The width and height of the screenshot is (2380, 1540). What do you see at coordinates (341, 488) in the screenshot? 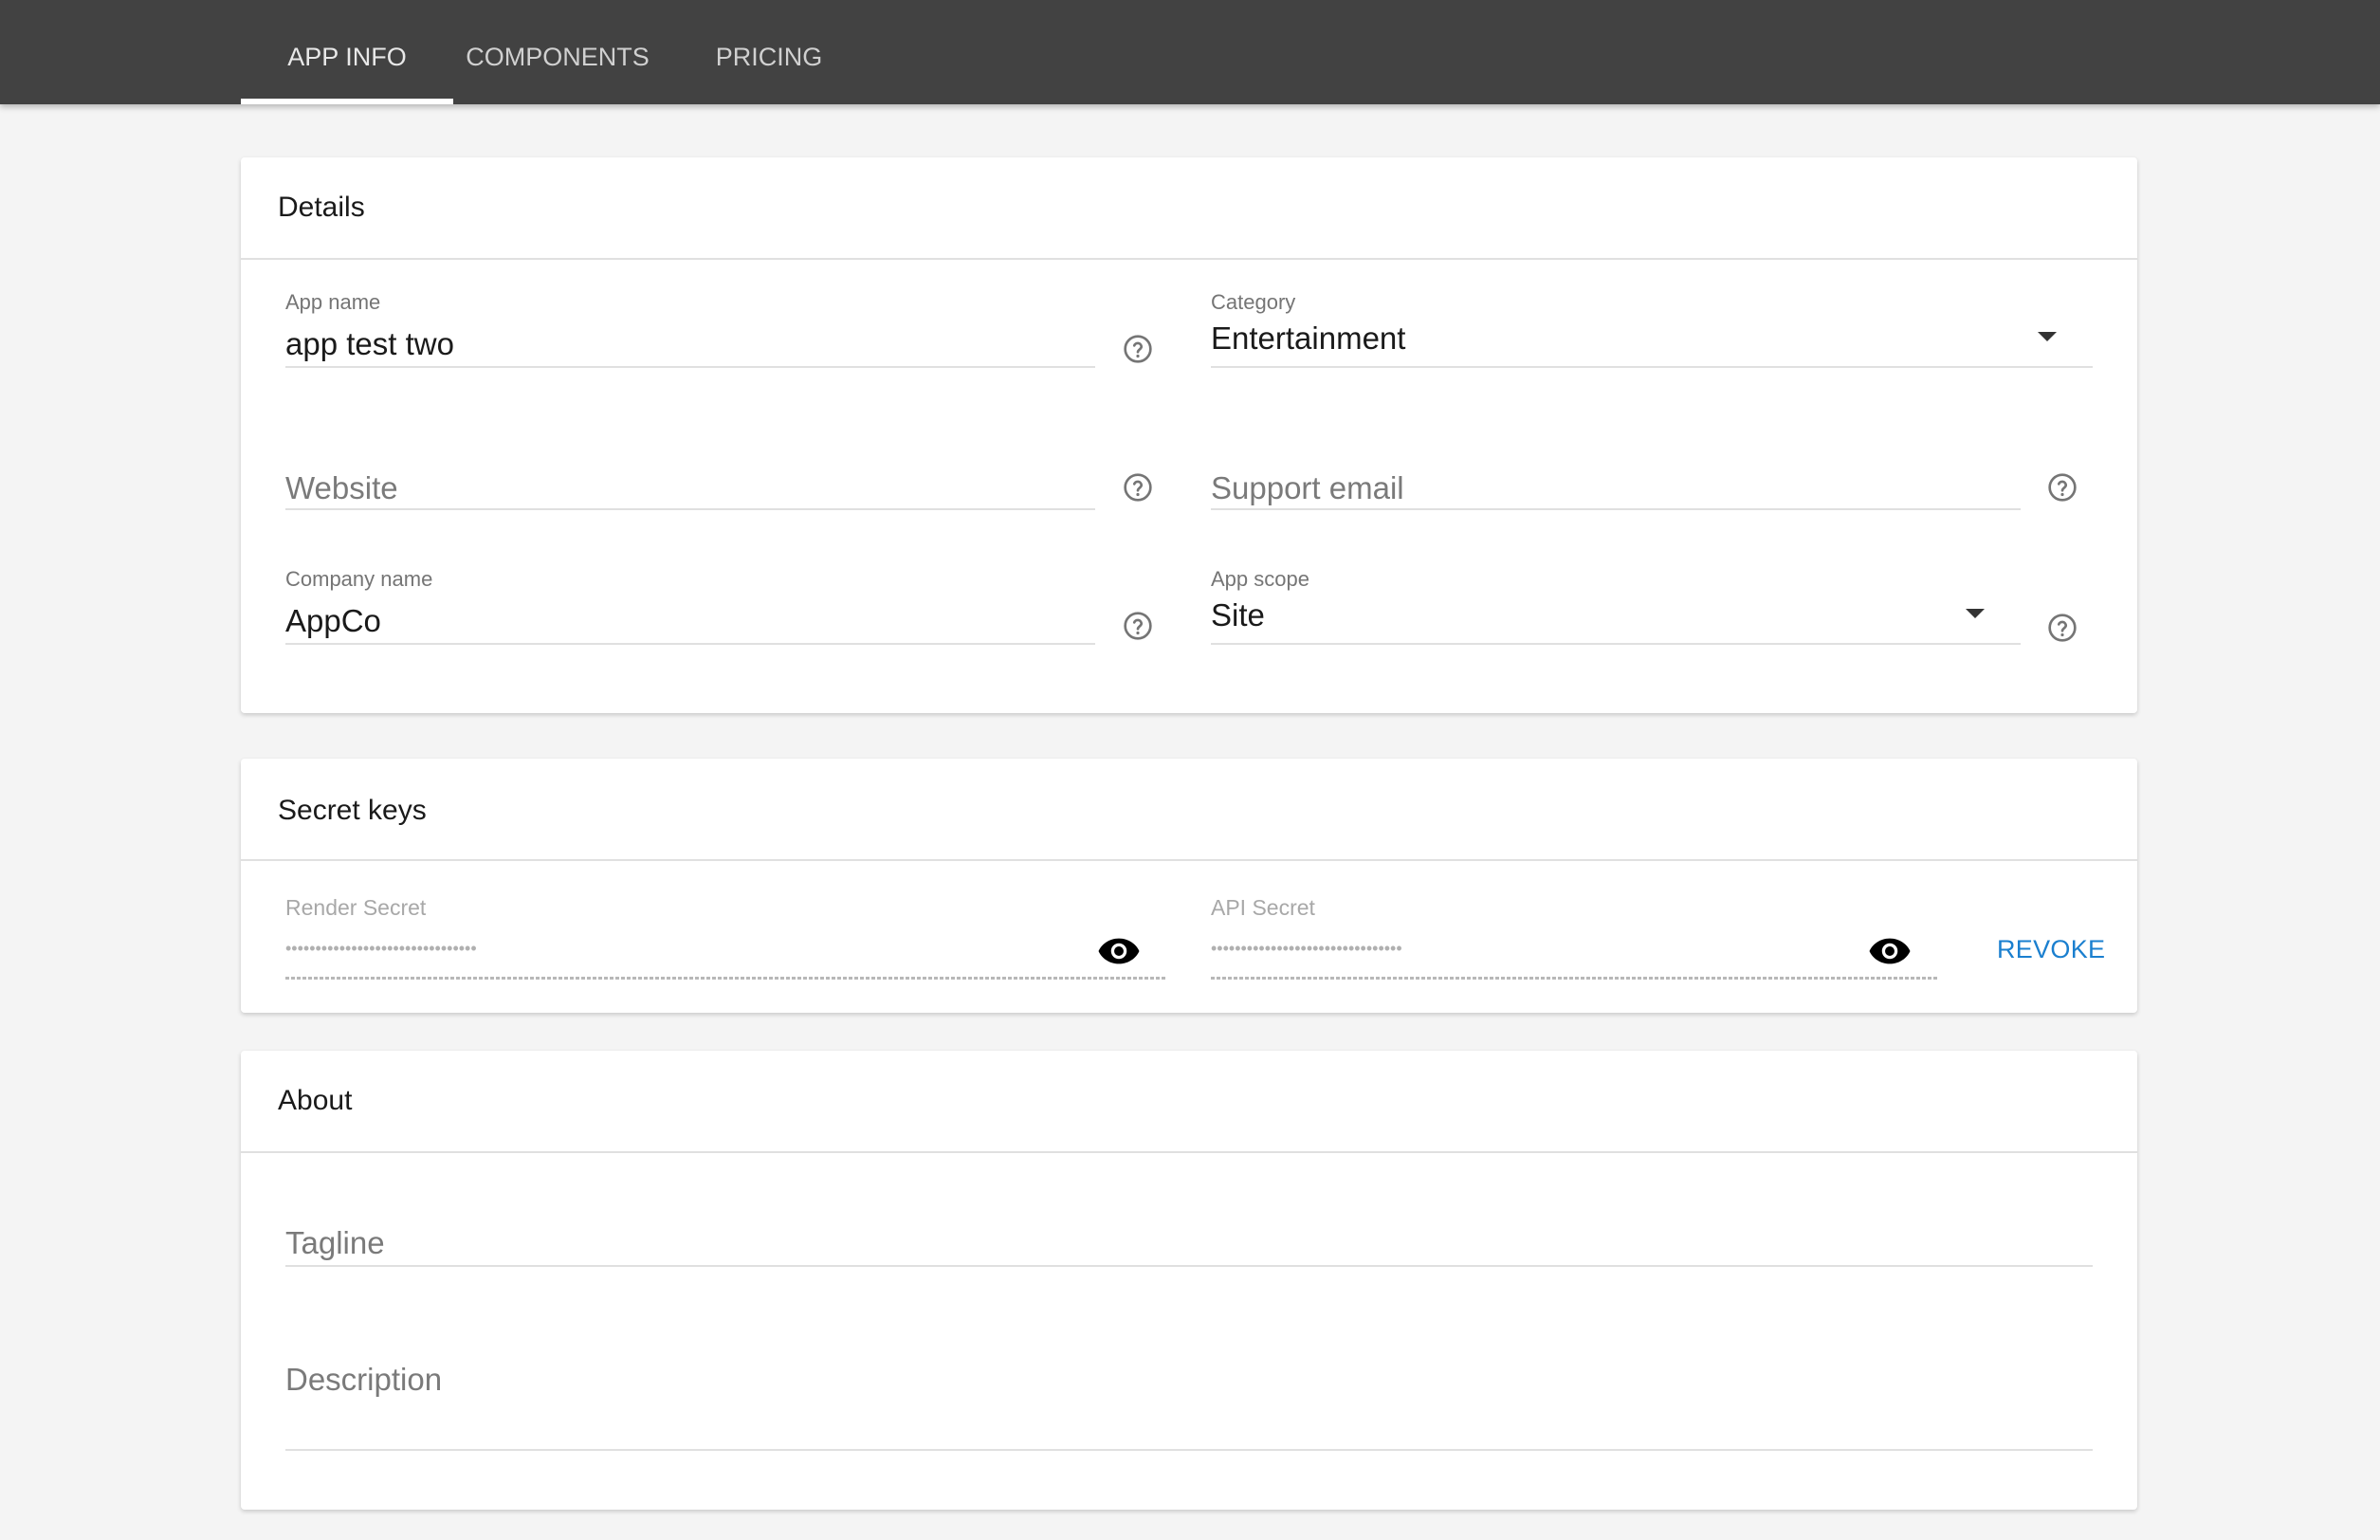
I see `website-input: Website` at bounding box center [341, 488].